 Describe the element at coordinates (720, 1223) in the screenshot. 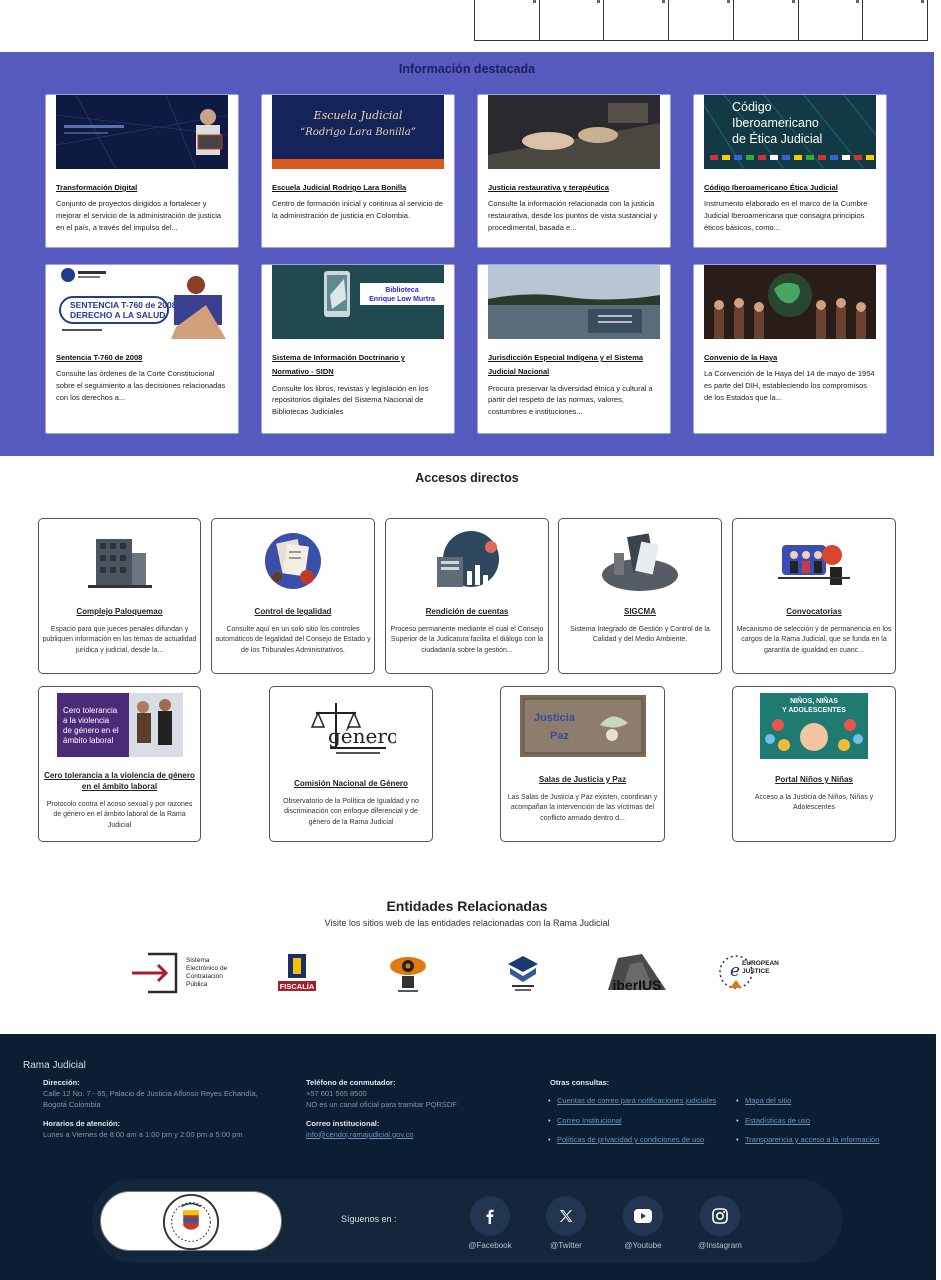

I see `instagram-link: @Instagram` at that location.